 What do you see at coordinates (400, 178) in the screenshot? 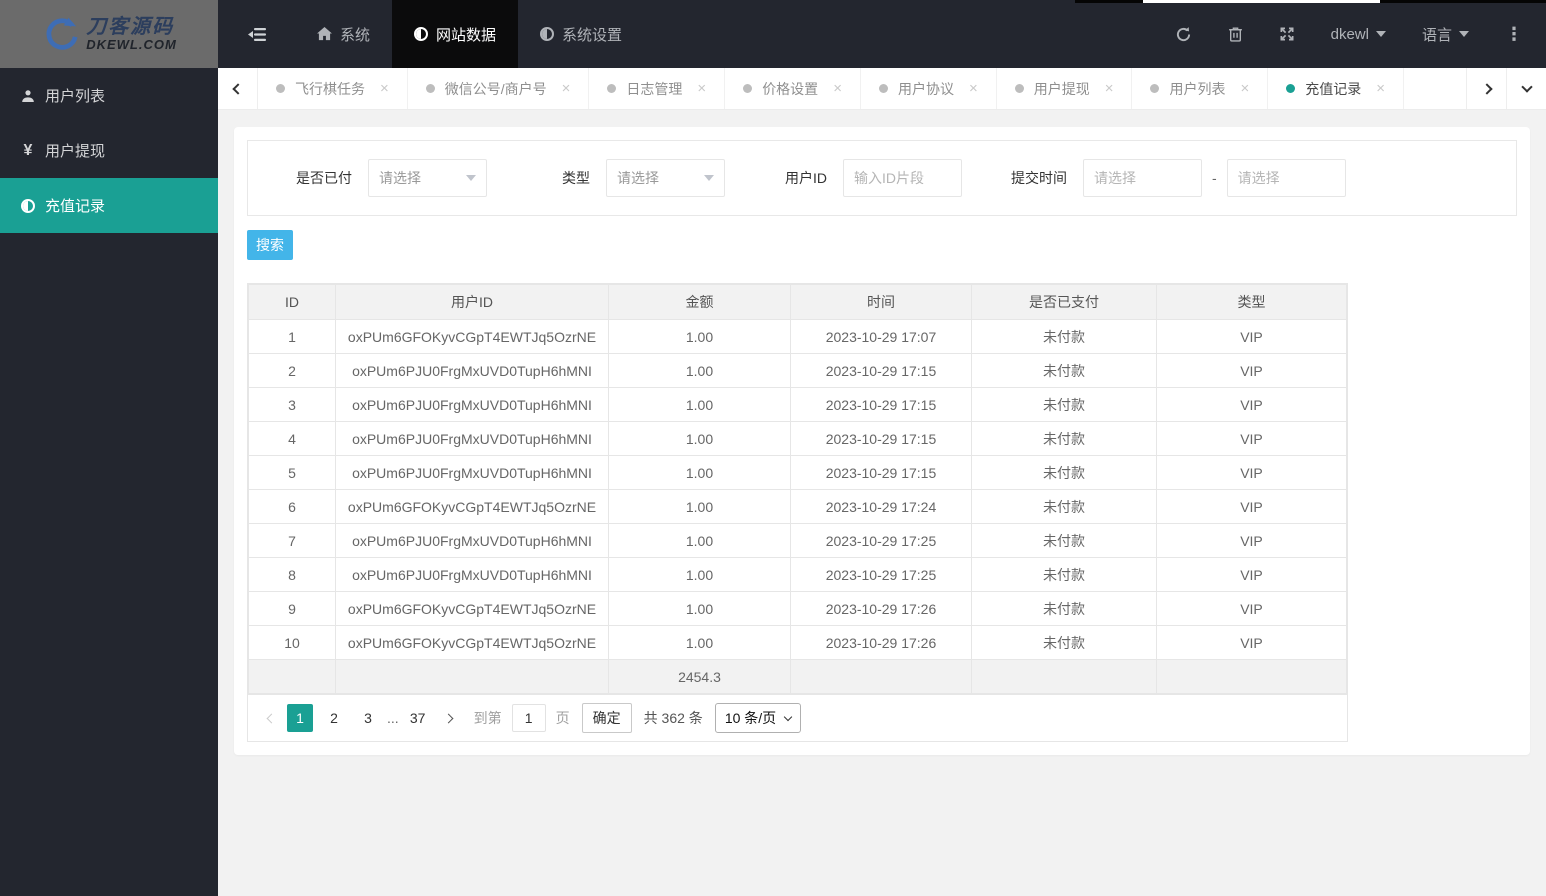
I see `paid-select-value: 请选择` at bounding box center [400, 178].